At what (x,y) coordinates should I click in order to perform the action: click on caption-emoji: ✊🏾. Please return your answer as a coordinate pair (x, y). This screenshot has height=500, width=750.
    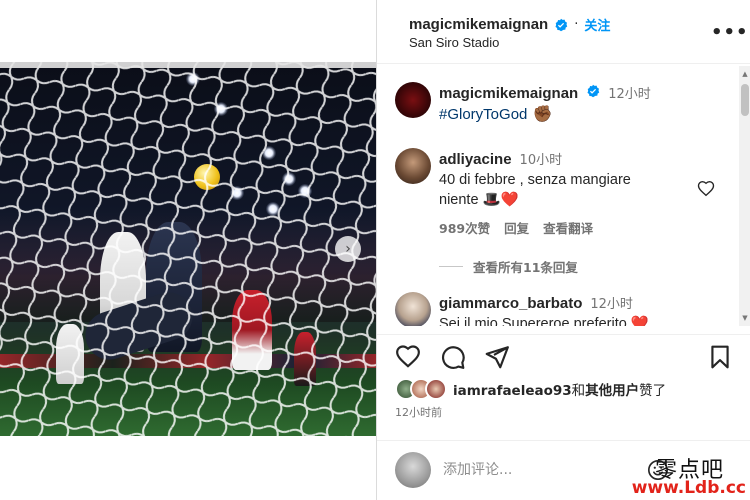
    Looking at the image, I should click on (542, 113).